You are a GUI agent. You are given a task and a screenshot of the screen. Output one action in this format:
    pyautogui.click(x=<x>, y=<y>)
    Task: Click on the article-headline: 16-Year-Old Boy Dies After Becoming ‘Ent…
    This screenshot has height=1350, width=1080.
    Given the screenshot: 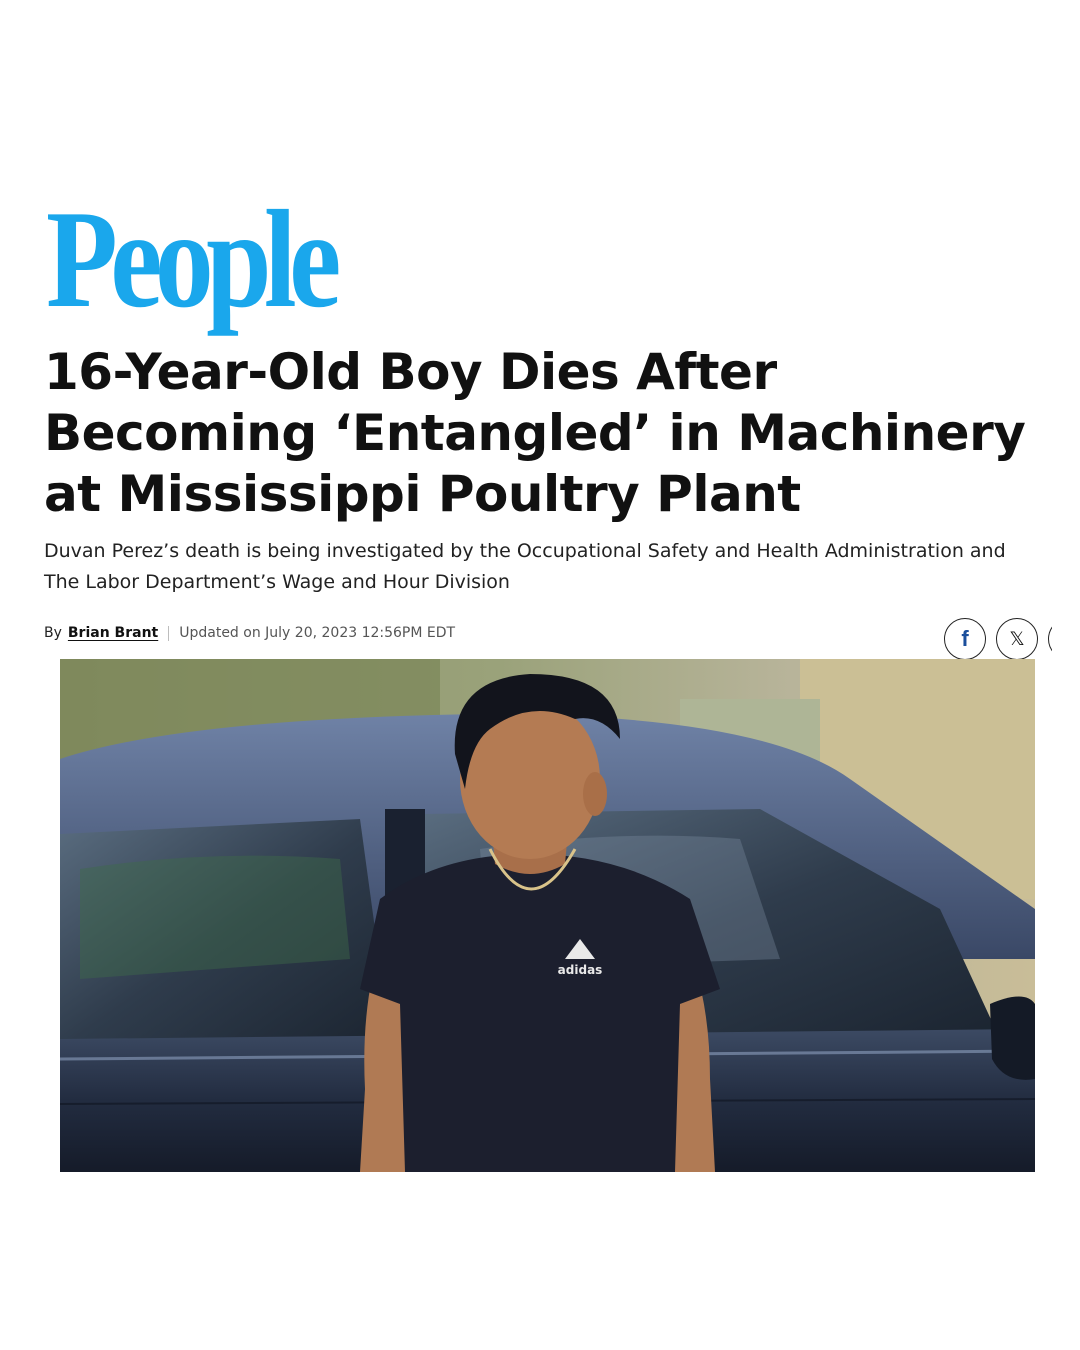 What is the action you would take?
    pyautogui.click(x=535, y=433)
    